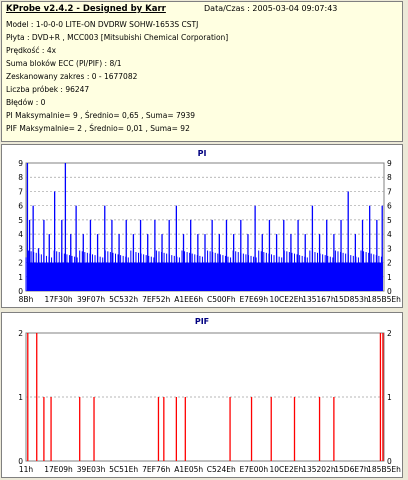  I want to click on pif-x-tick-label: 5C51Eh, so click(123, 469).